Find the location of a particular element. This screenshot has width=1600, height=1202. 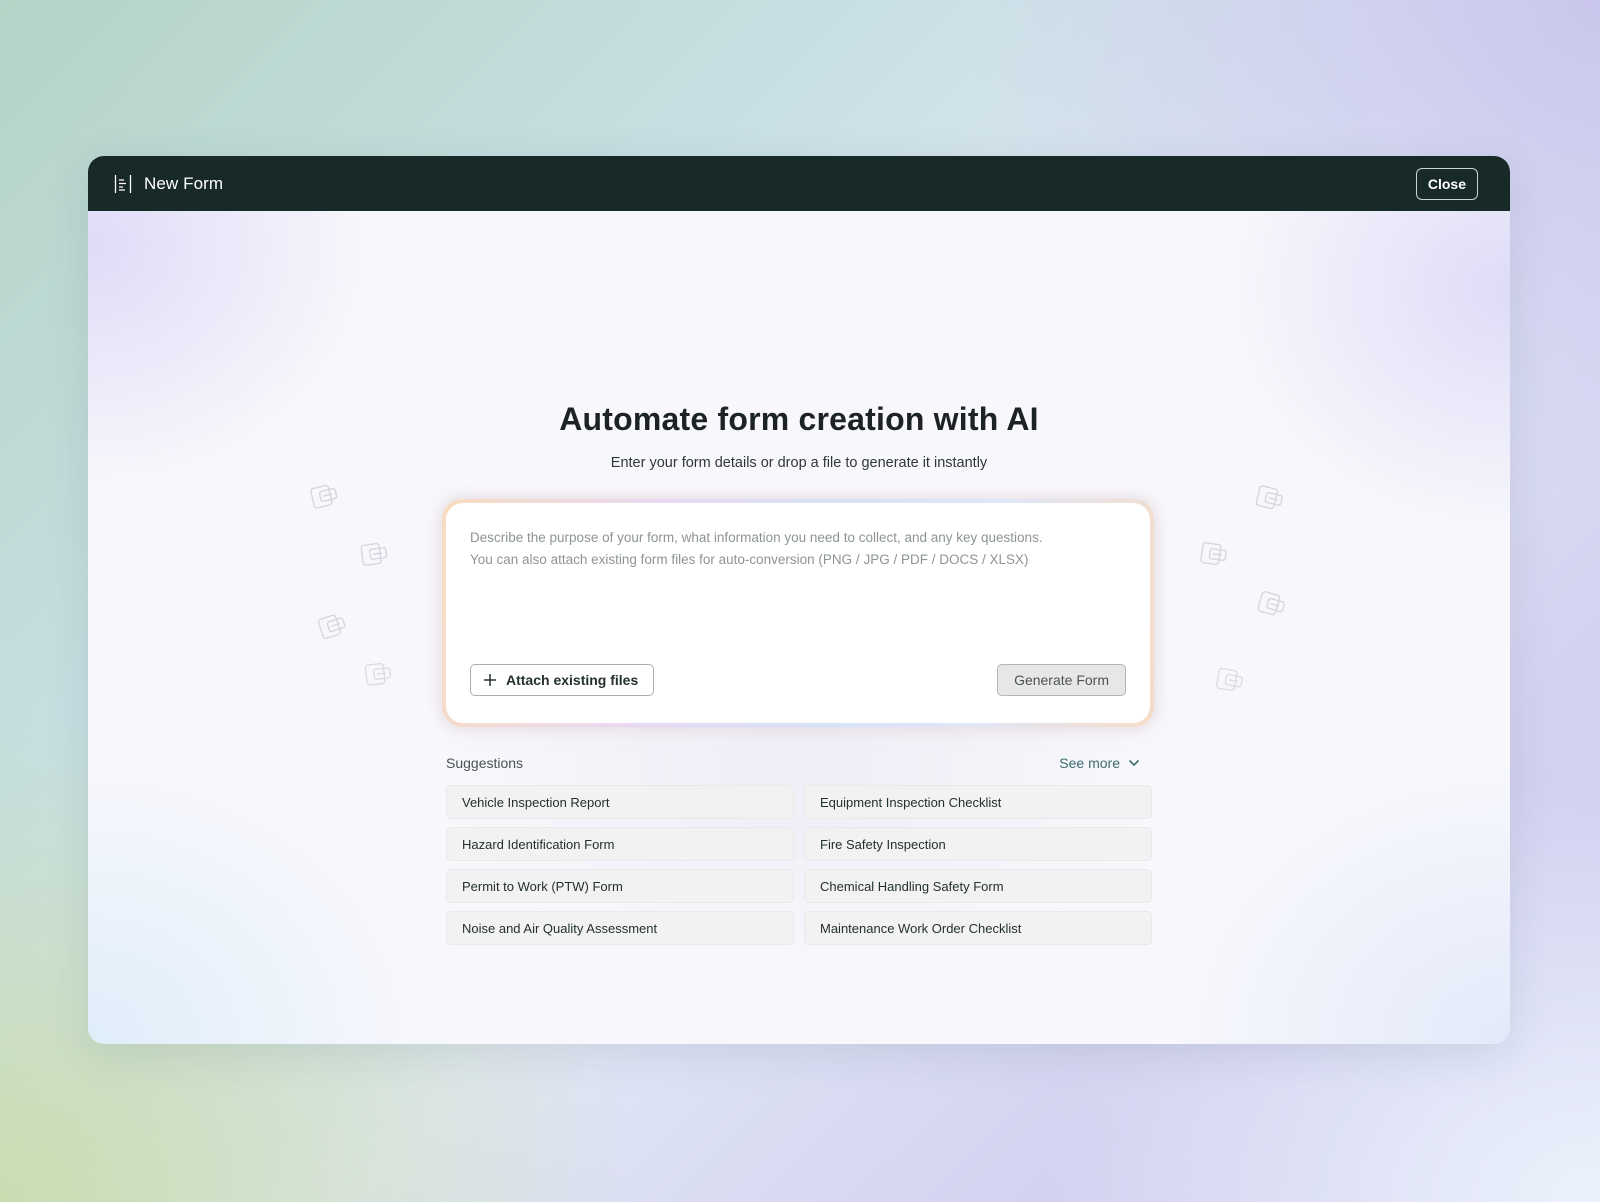

suggestion-chip: Maintenance Work Order Checklist is located at coordinates (978, 928).